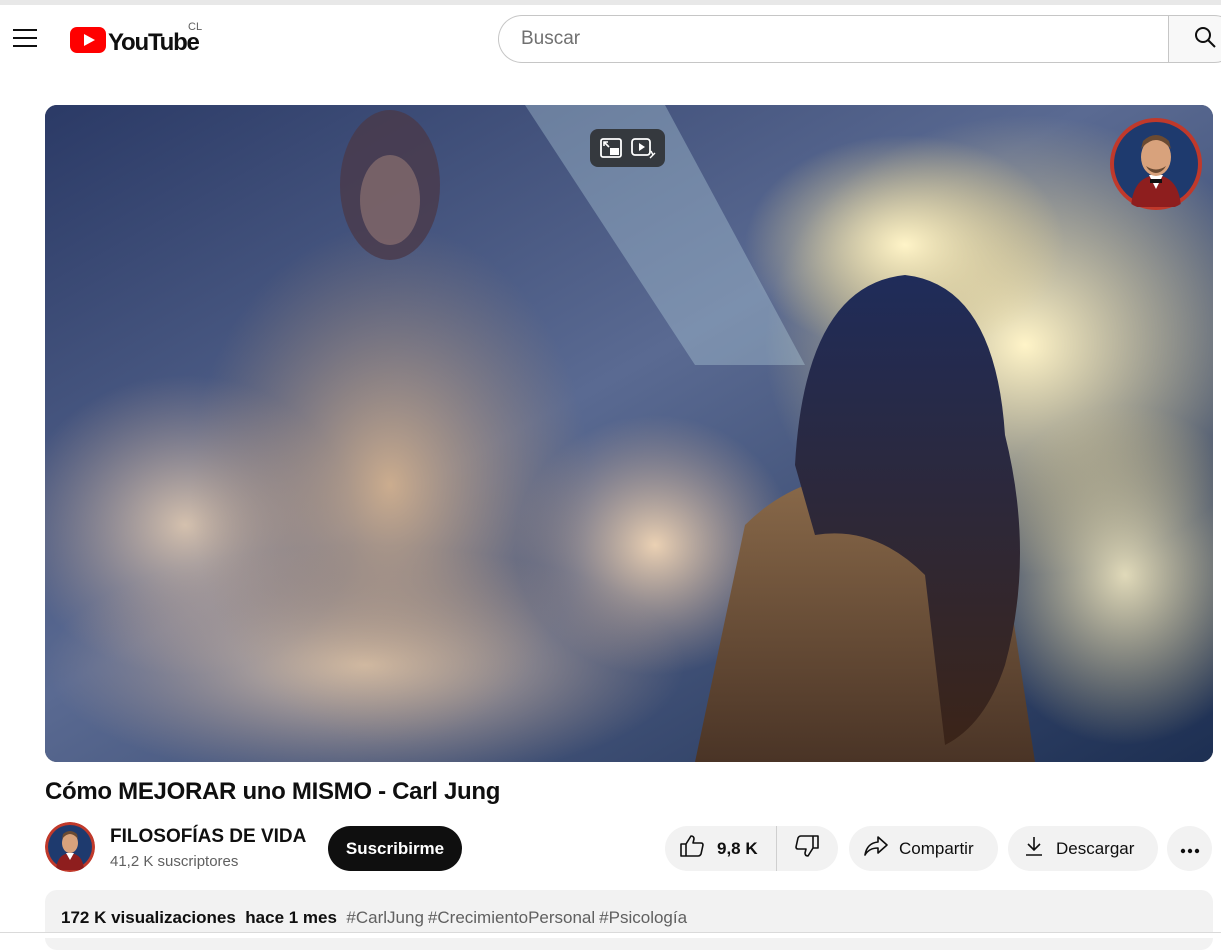  I want to click on logo-text: YouTube, so click(154, 42).